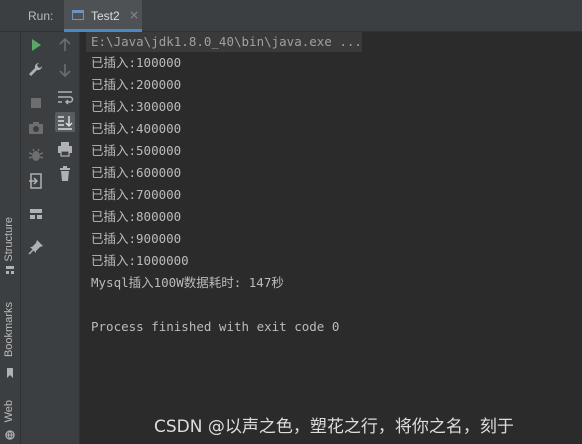 The width and height of the screenshot is (582, 444). What do you see at coordinates (9, 411) in the screenshot?
I see `web-tool-label: Web` at bounding box center [9, 411].